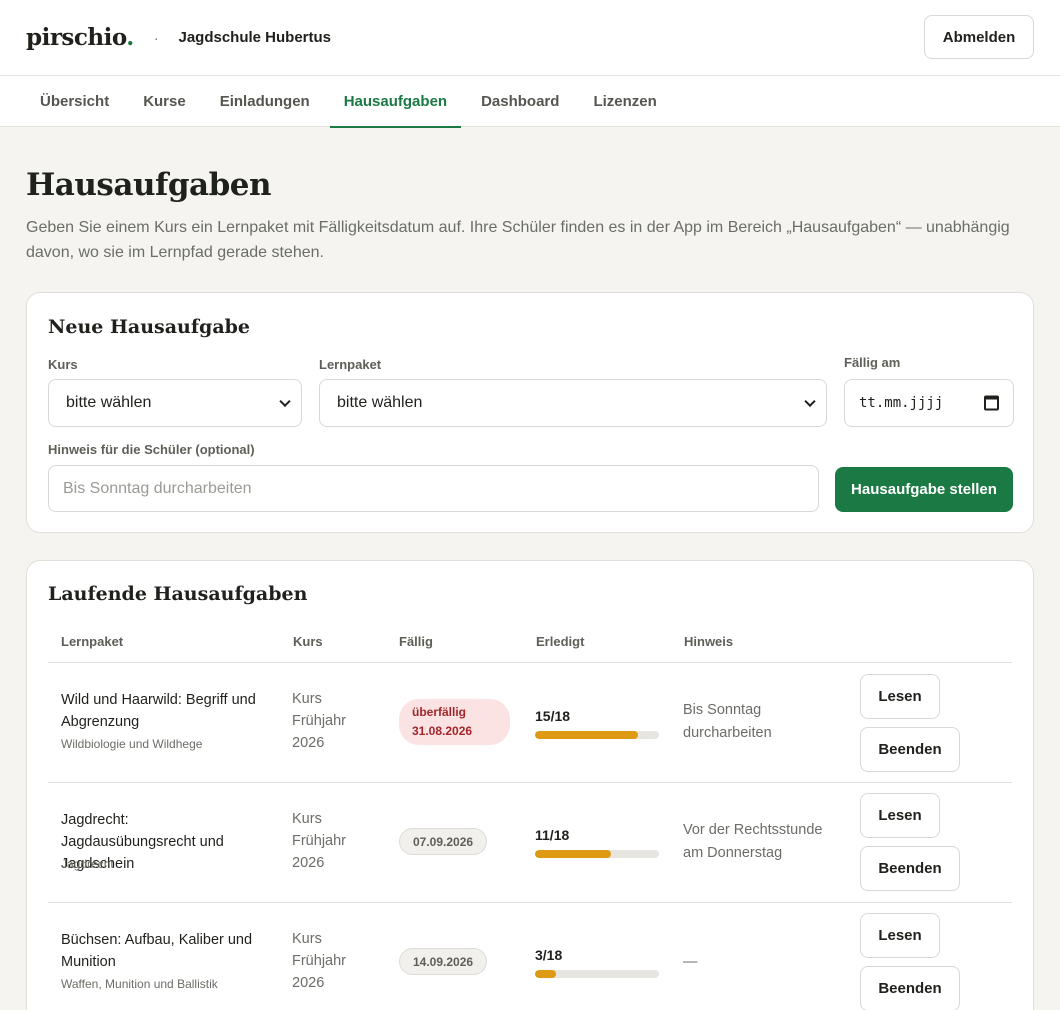 The image size is (1060, 1010). What do you see at coordinates (380, 402) in the screenshot?
I see `package-select-value: bitte wählen` at bounding box center [380, 402].